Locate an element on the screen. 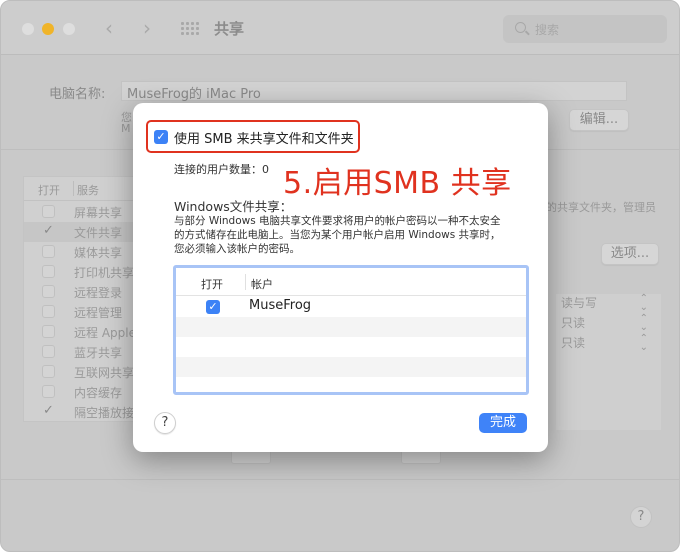 The width and height of the screenshot is (680, 552). service-label: 蓝牙共享 is located at coordinates (98, 353).